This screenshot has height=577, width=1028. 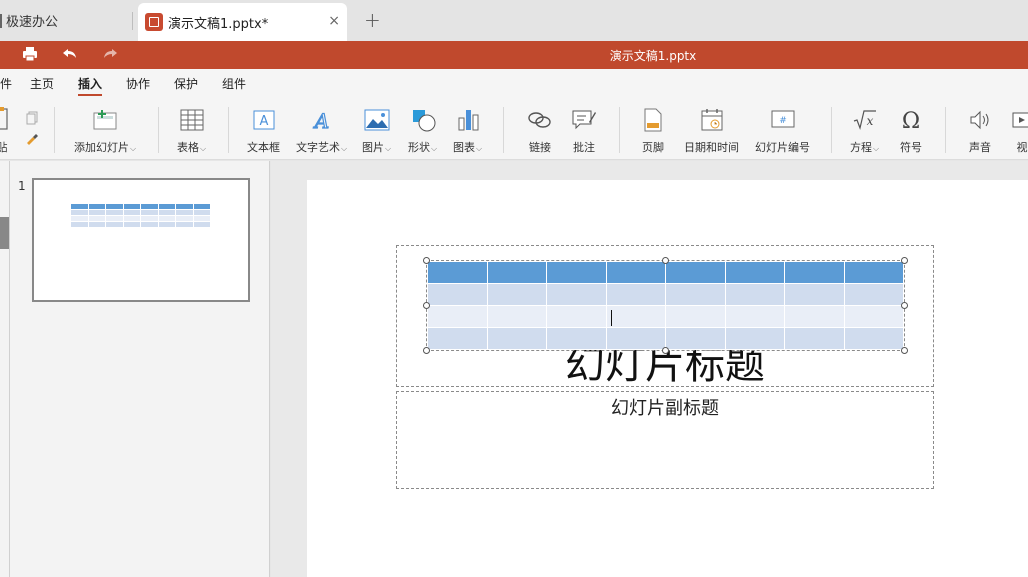 I want to click on wordart-button: A 文字艺术⌵, so click(x=321, y=131).